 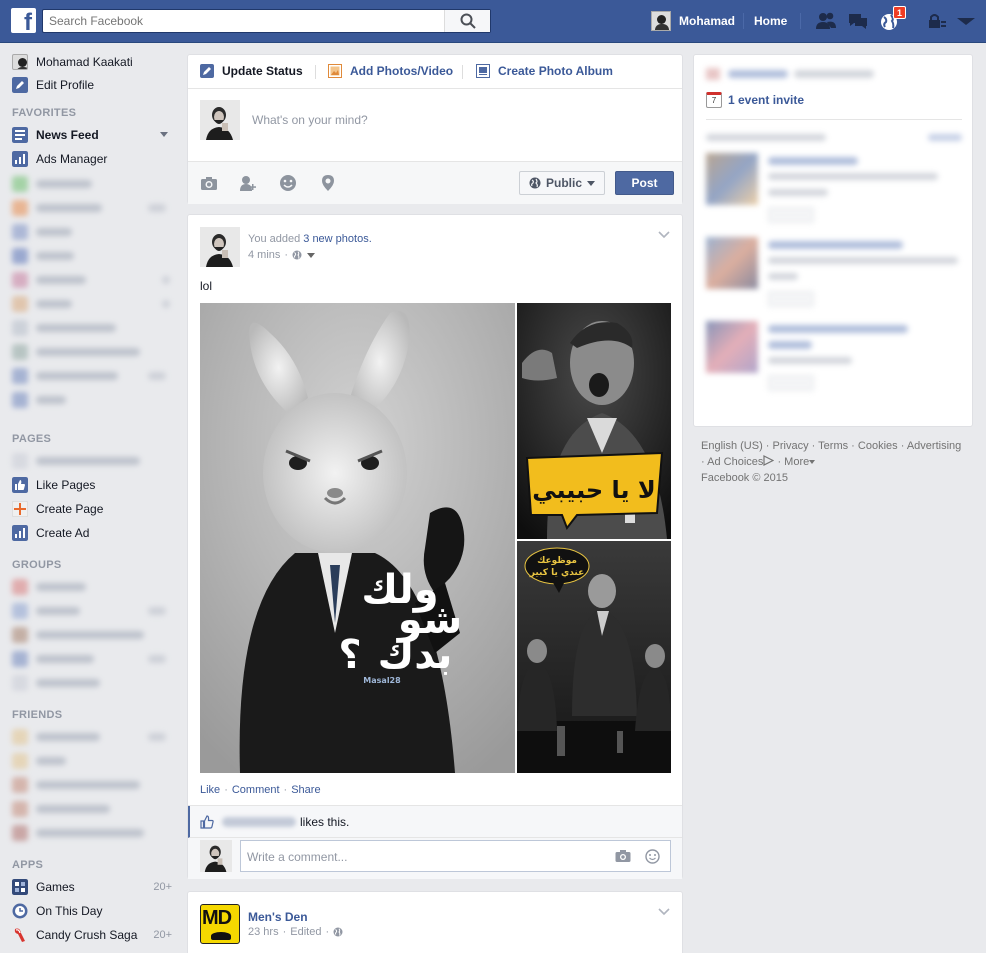 What do you see at coordinates (796, 462) in the screenshot?
I see `footer-link-more: More` at bounding box center [796, 462].